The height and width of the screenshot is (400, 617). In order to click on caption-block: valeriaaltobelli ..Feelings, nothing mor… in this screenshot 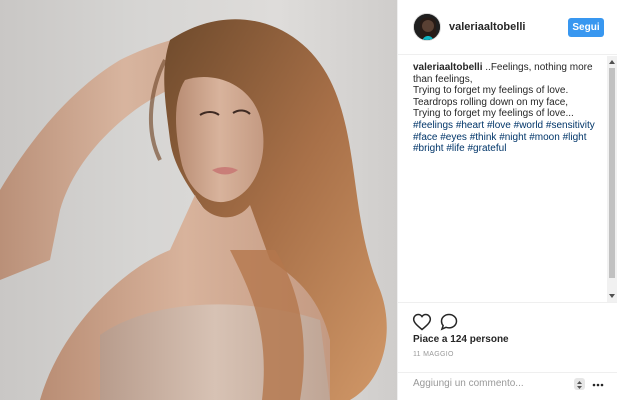, I will do `click(508, 108)`.